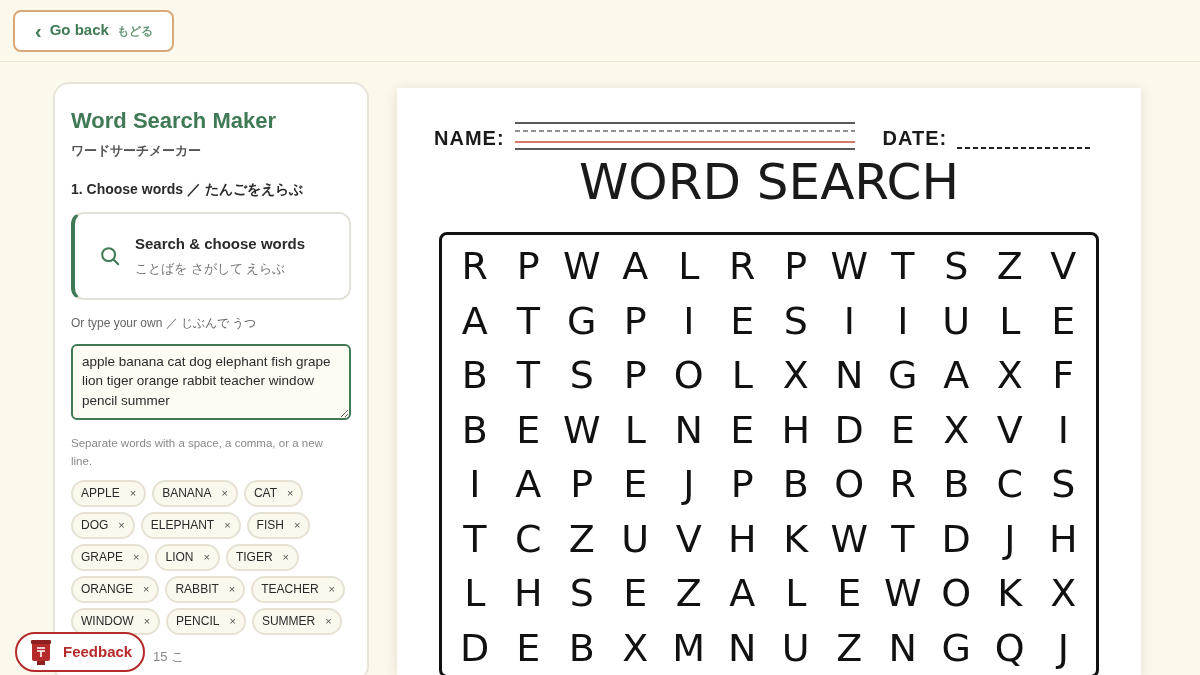 This screenshot has height=675, width=1200. I want to click on search-card-subtitle: ことばを さがして えらぶ, so click(211, 269).